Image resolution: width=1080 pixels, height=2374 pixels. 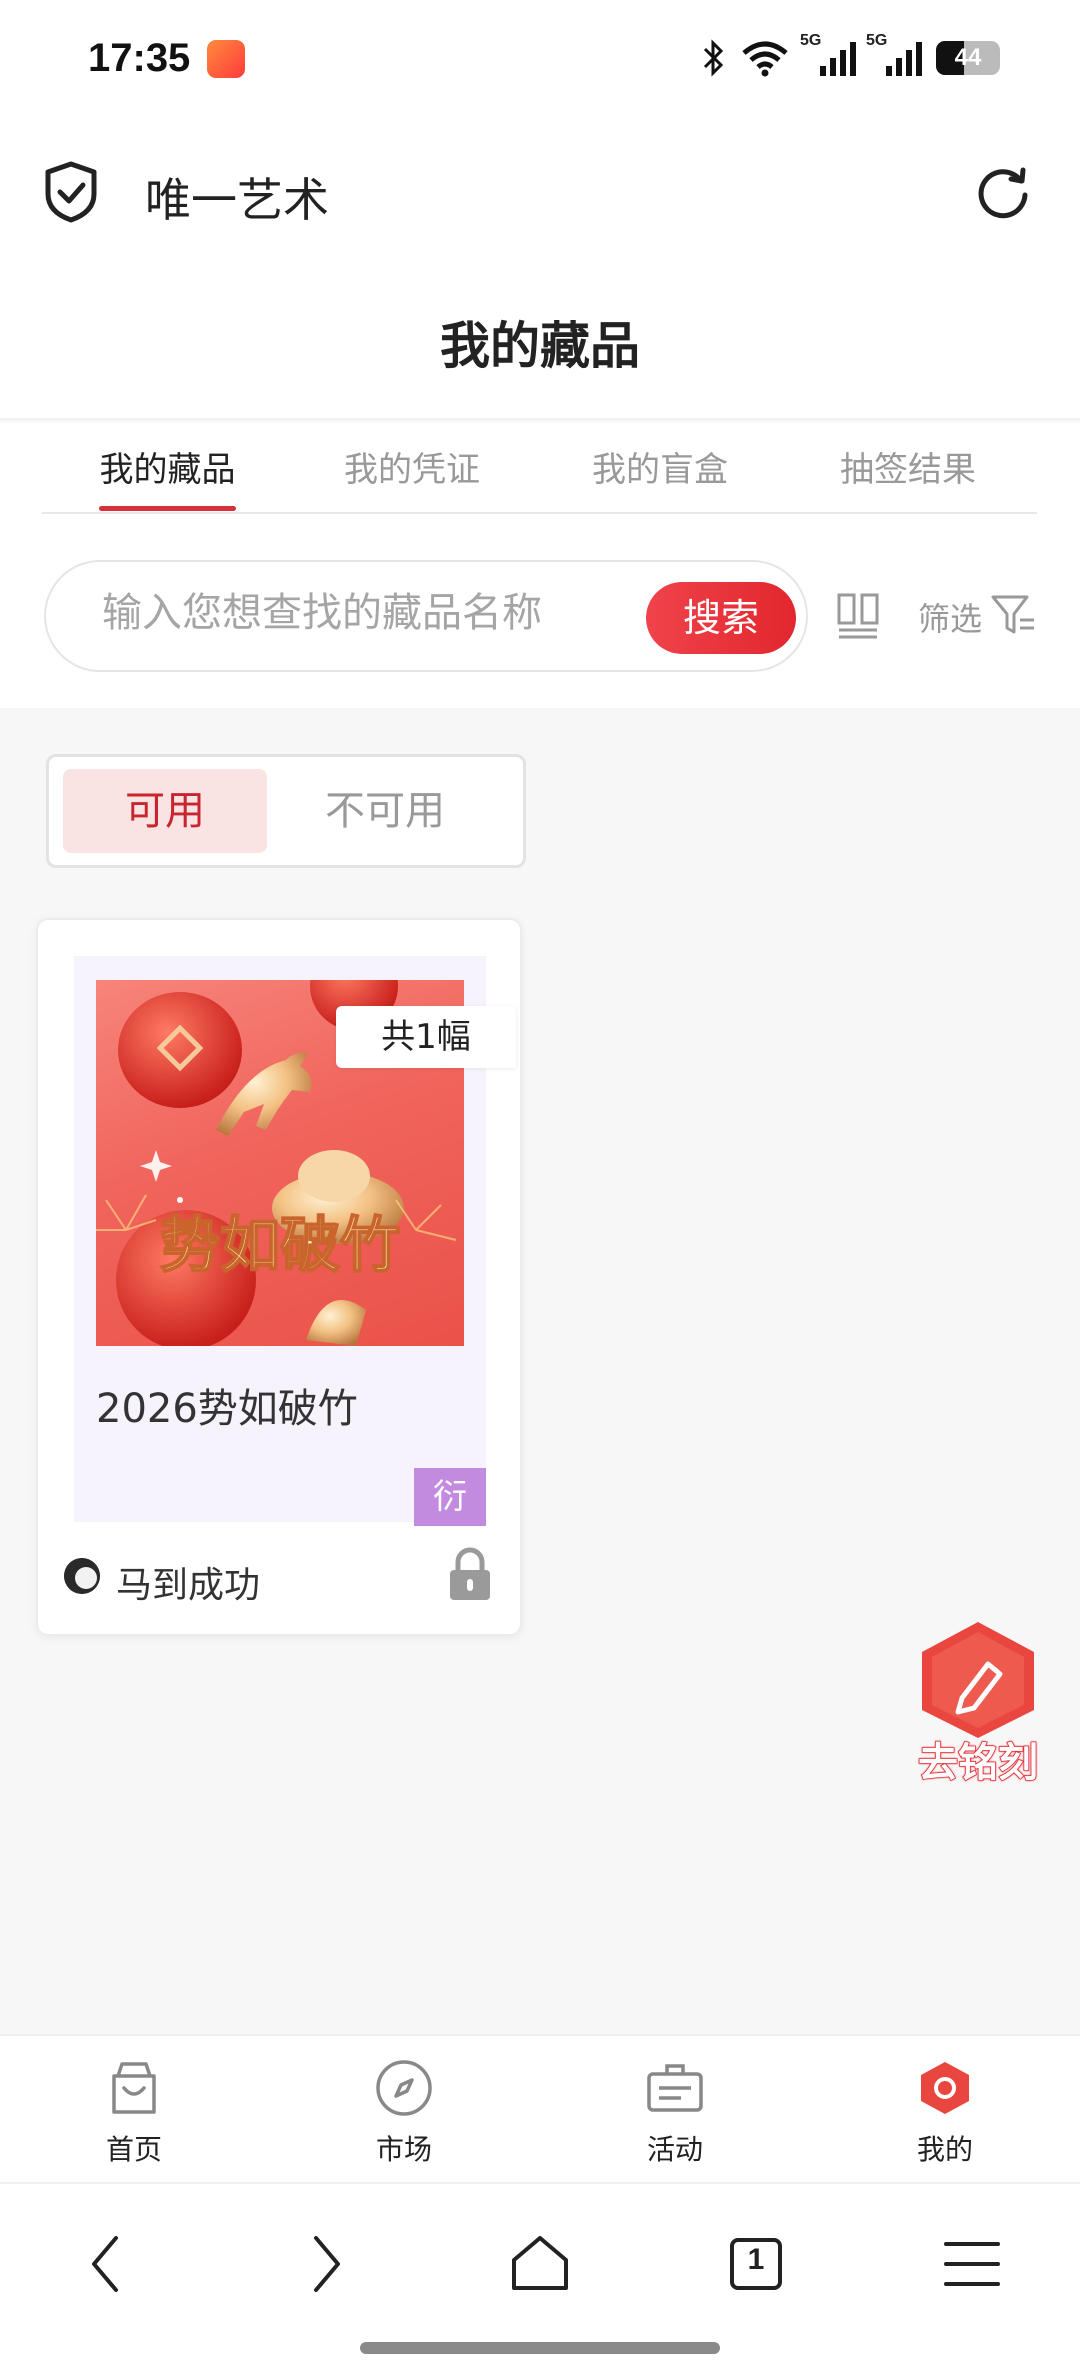 I want to click on briefcase-icon, so click(x=675, y=2088).